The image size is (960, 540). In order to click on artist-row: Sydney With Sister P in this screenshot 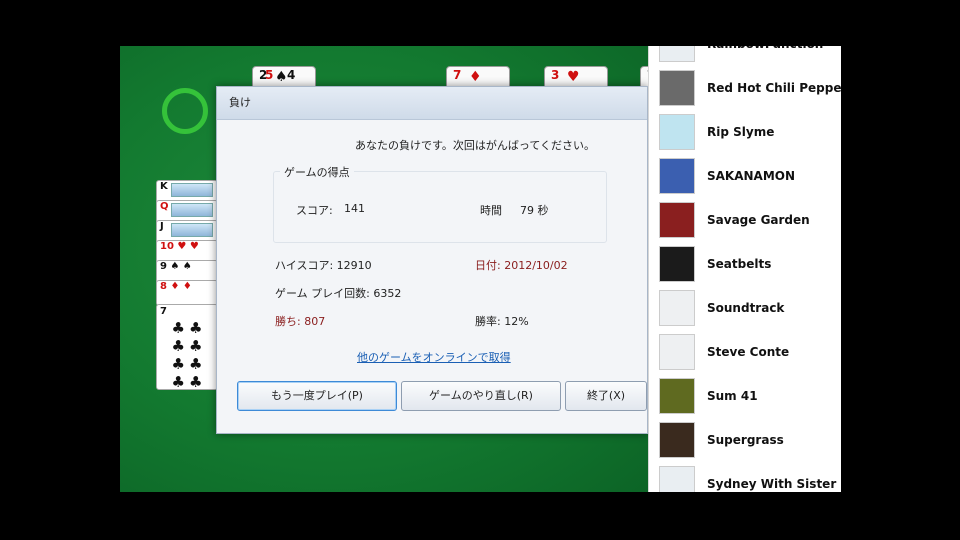, I will do `click(745, 477)`.